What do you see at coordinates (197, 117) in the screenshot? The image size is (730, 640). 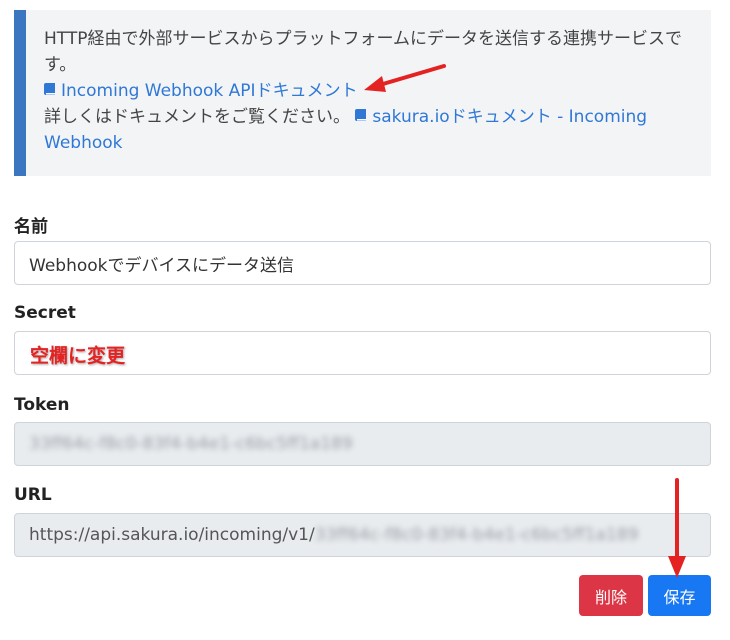 I see `detail-text: 詳しくはドキュメントをご覧ください。` at bounding box center [197, 117].